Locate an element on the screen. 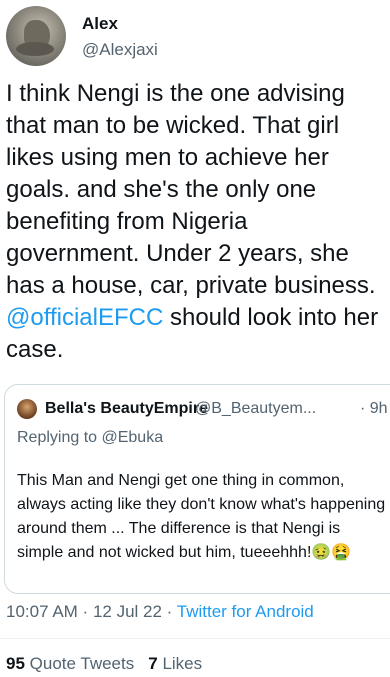  quote-tweets-link: 95 Quote Tweets is located at coordinates (70, 663).